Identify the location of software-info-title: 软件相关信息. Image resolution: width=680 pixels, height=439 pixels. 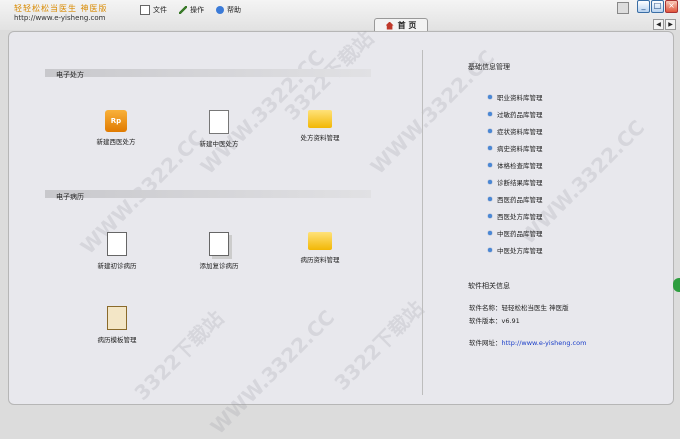
(489, 286).